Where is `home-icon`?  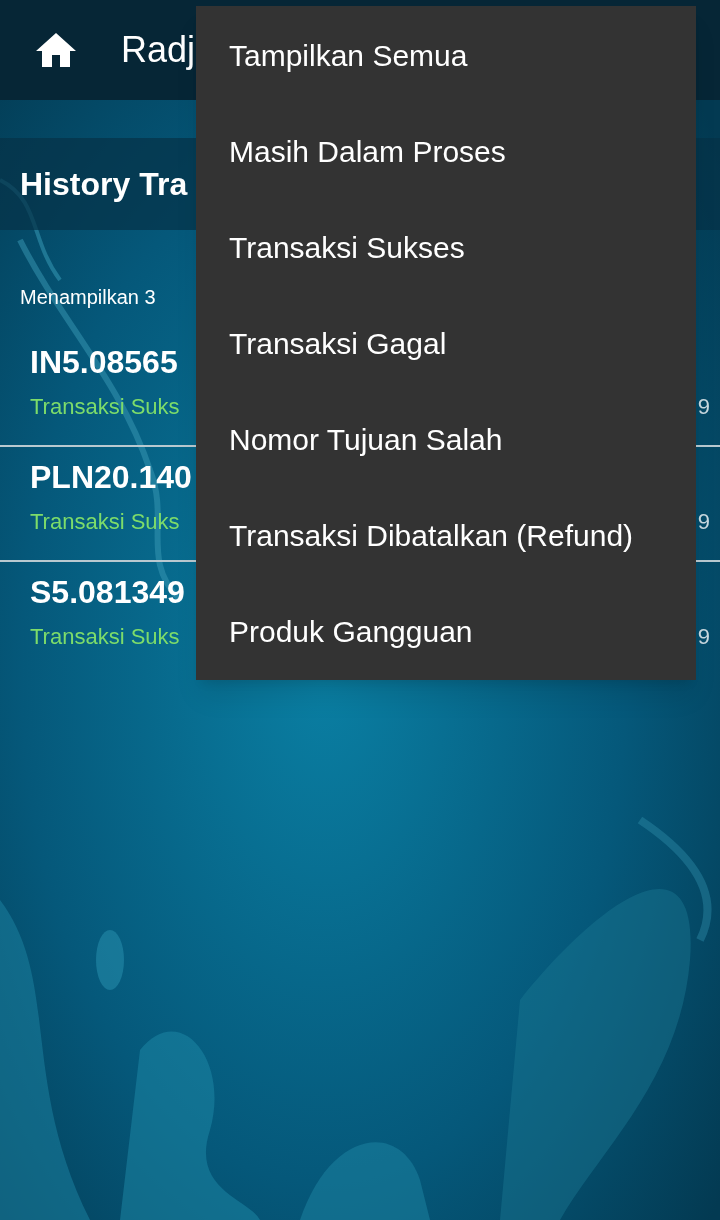 home-icon is located at coordinates (56, 50).